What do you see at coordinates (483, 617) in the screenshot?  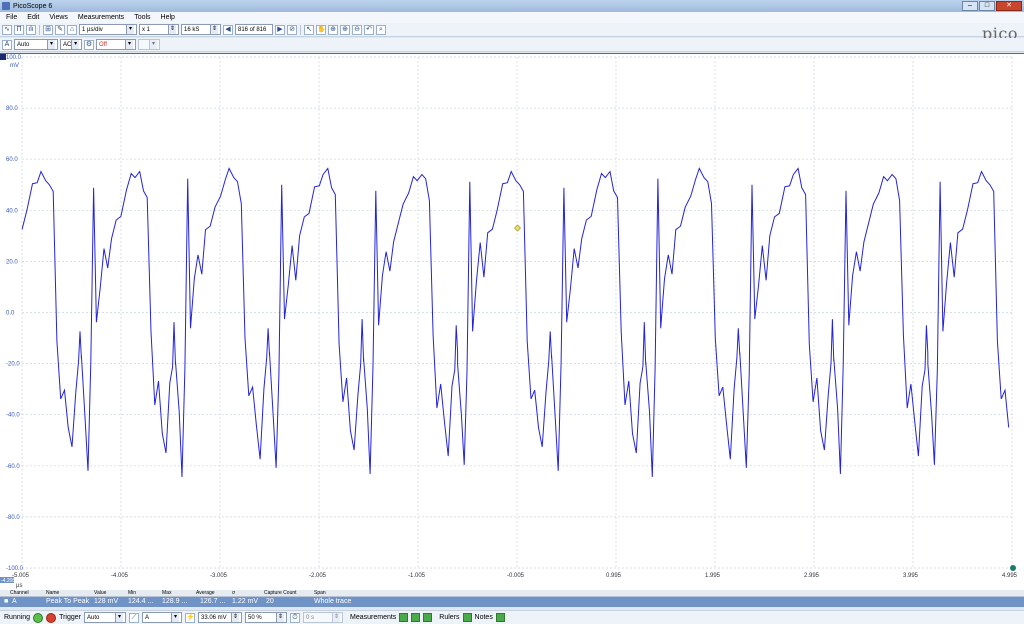 I see `notes-label: Notes` at bounding box center [483, 617].